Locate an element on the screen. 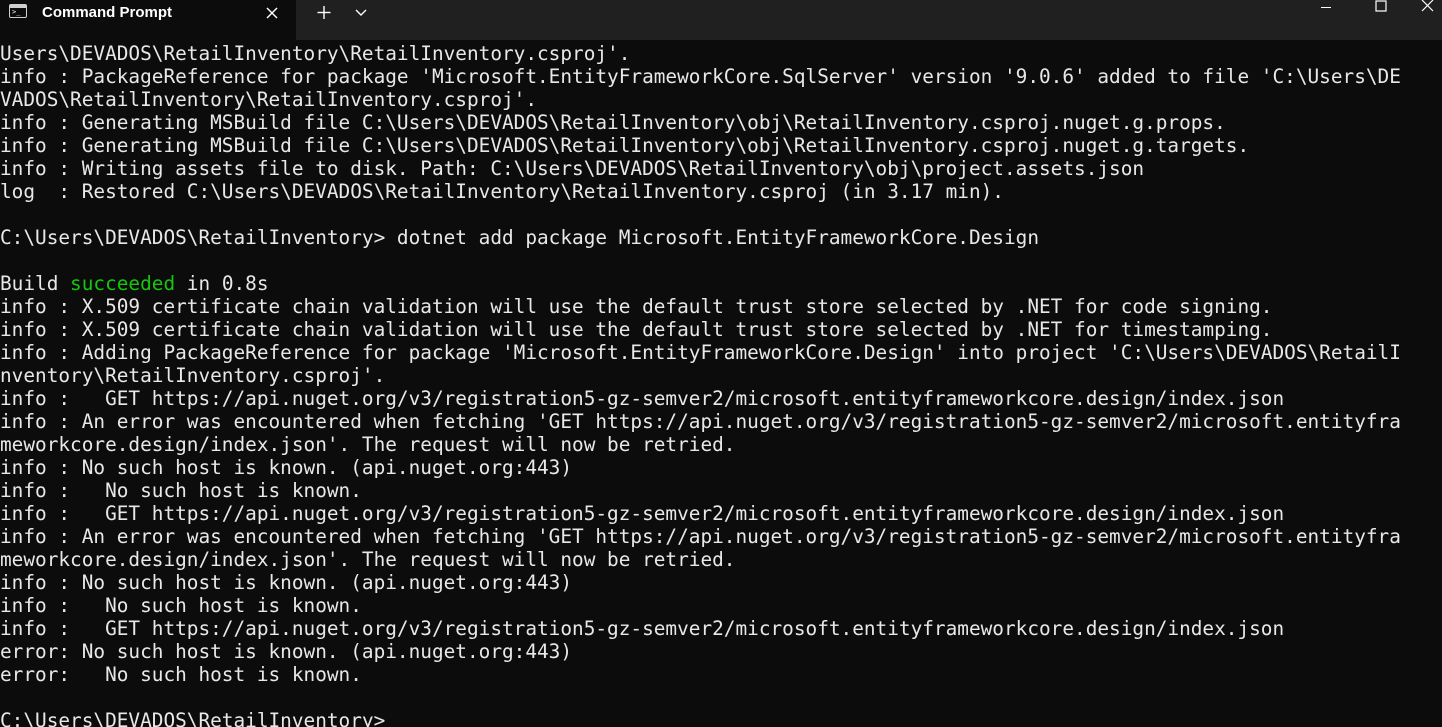 The width and height of the screenshot is (1442, 727). tab-dropdown-button is located at coordinates (361, 13).